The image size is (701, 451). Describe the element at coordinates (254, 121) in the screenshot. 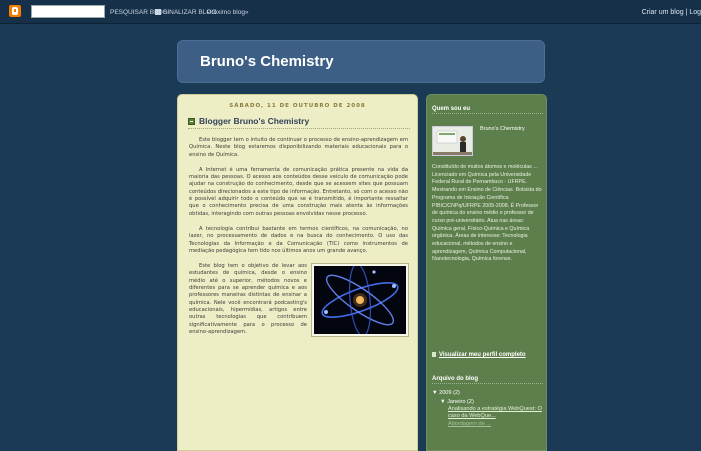

I see `post-title: Blogger Bruno's Chemistry` at that location.